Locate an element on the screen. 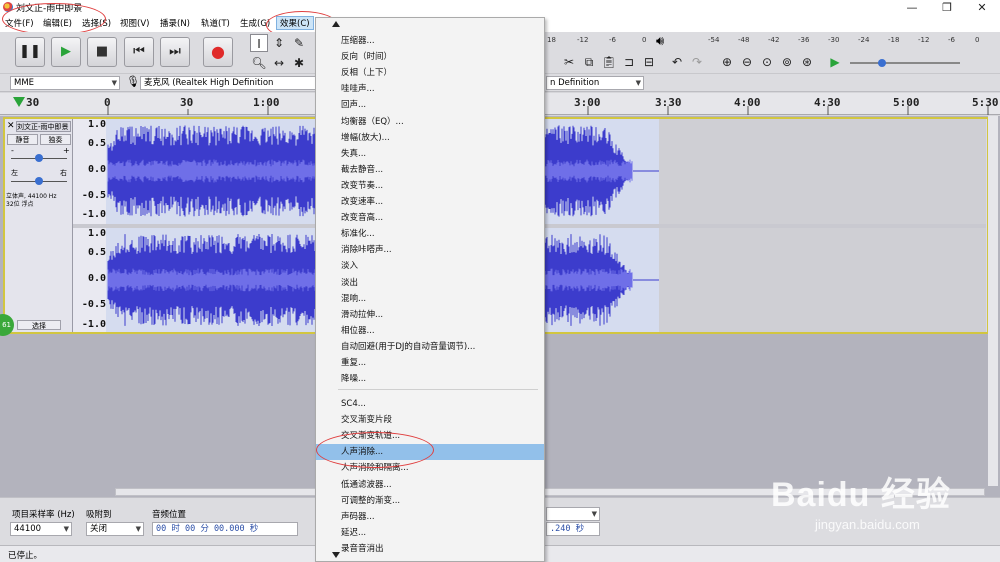 The height and width of the screenshot is (562, 1000). playback-device-select: n Definition ▼ is located at coordinates (595, 83).